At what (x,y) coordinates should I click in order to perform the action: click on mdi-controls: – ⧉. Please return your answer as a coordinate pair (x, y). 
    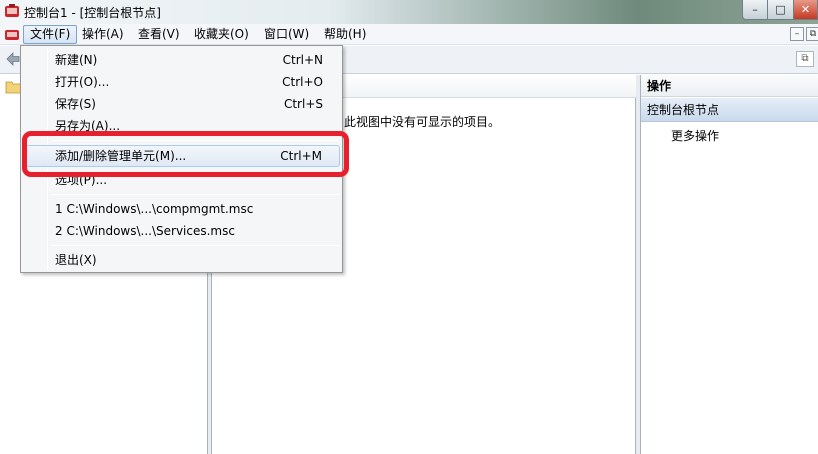
    Looking at the image, I should click on (804, 34).